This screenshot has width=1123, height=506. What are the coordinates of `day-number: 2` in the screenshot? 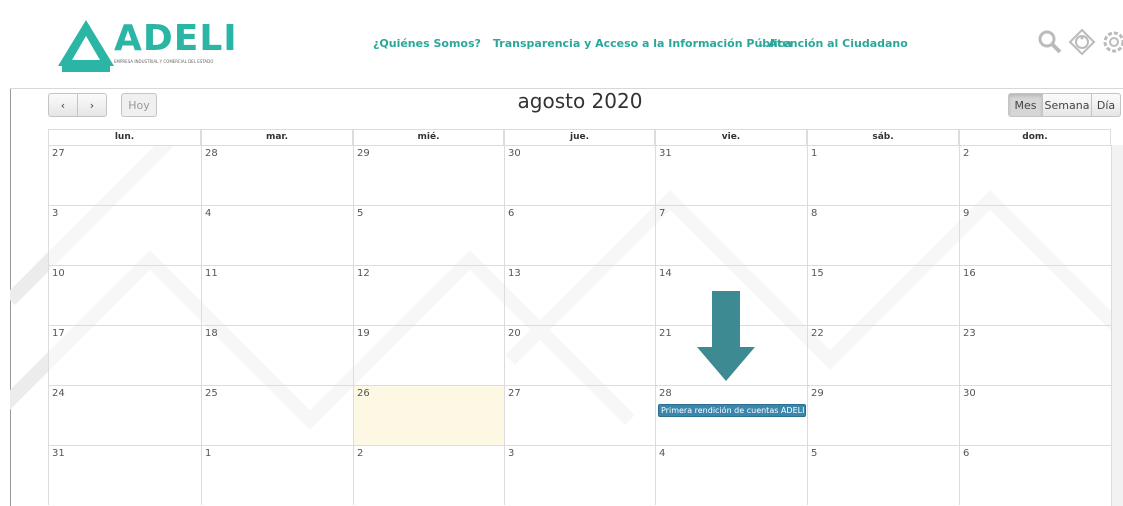 It's located at (966, 153).